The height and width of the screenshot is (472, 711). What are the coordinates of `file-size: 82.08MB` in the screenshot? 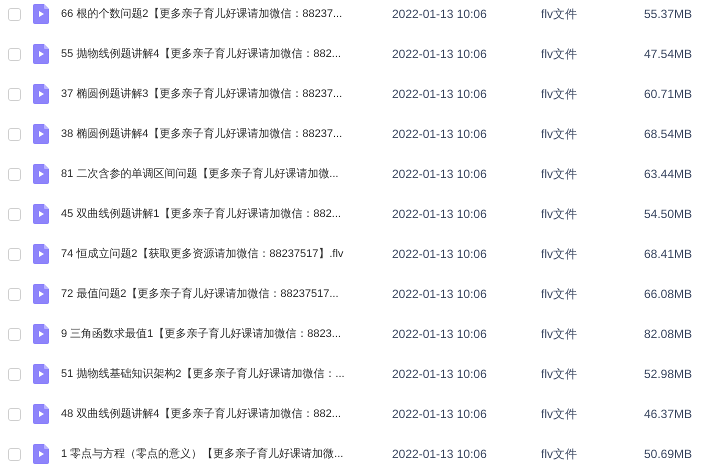 It's located at (667, 334).